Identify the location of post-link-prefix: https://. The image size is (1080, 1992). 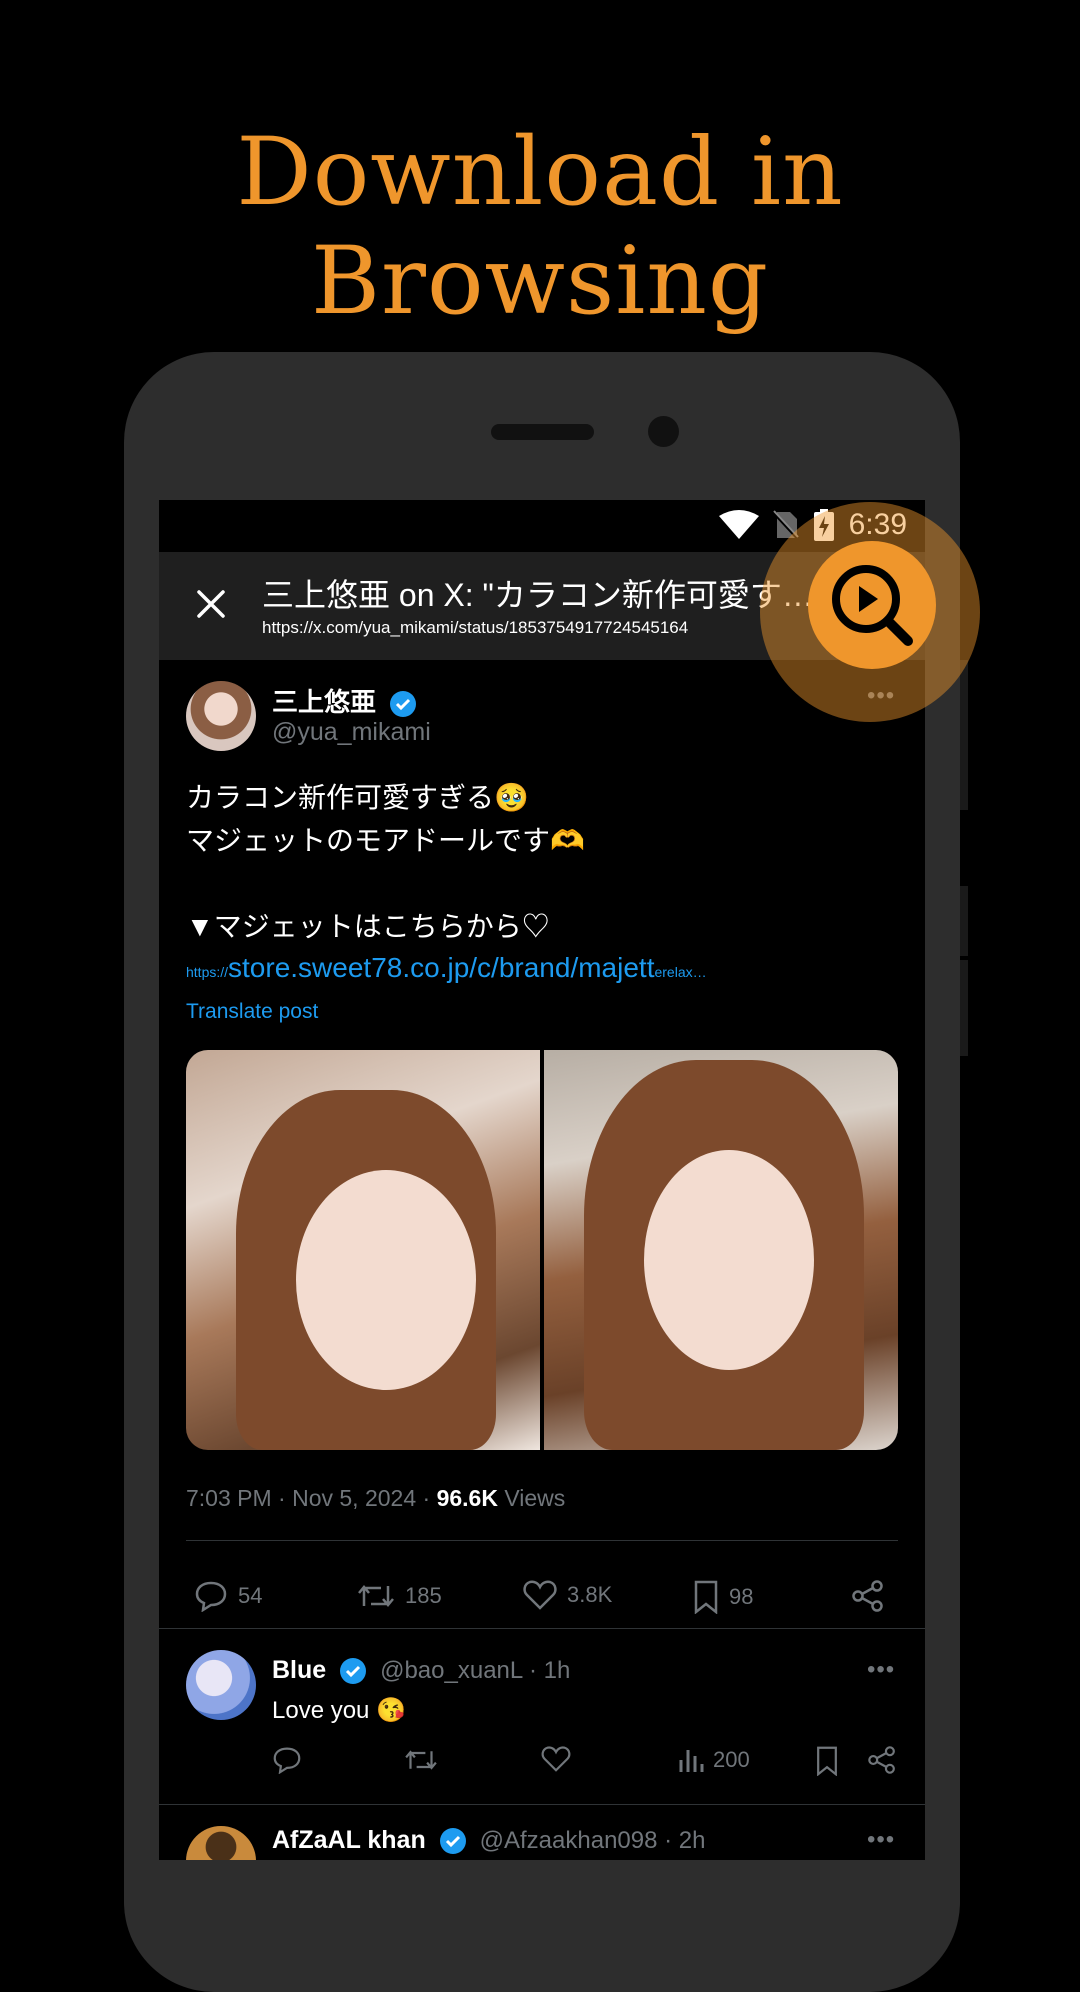
(207, 972).